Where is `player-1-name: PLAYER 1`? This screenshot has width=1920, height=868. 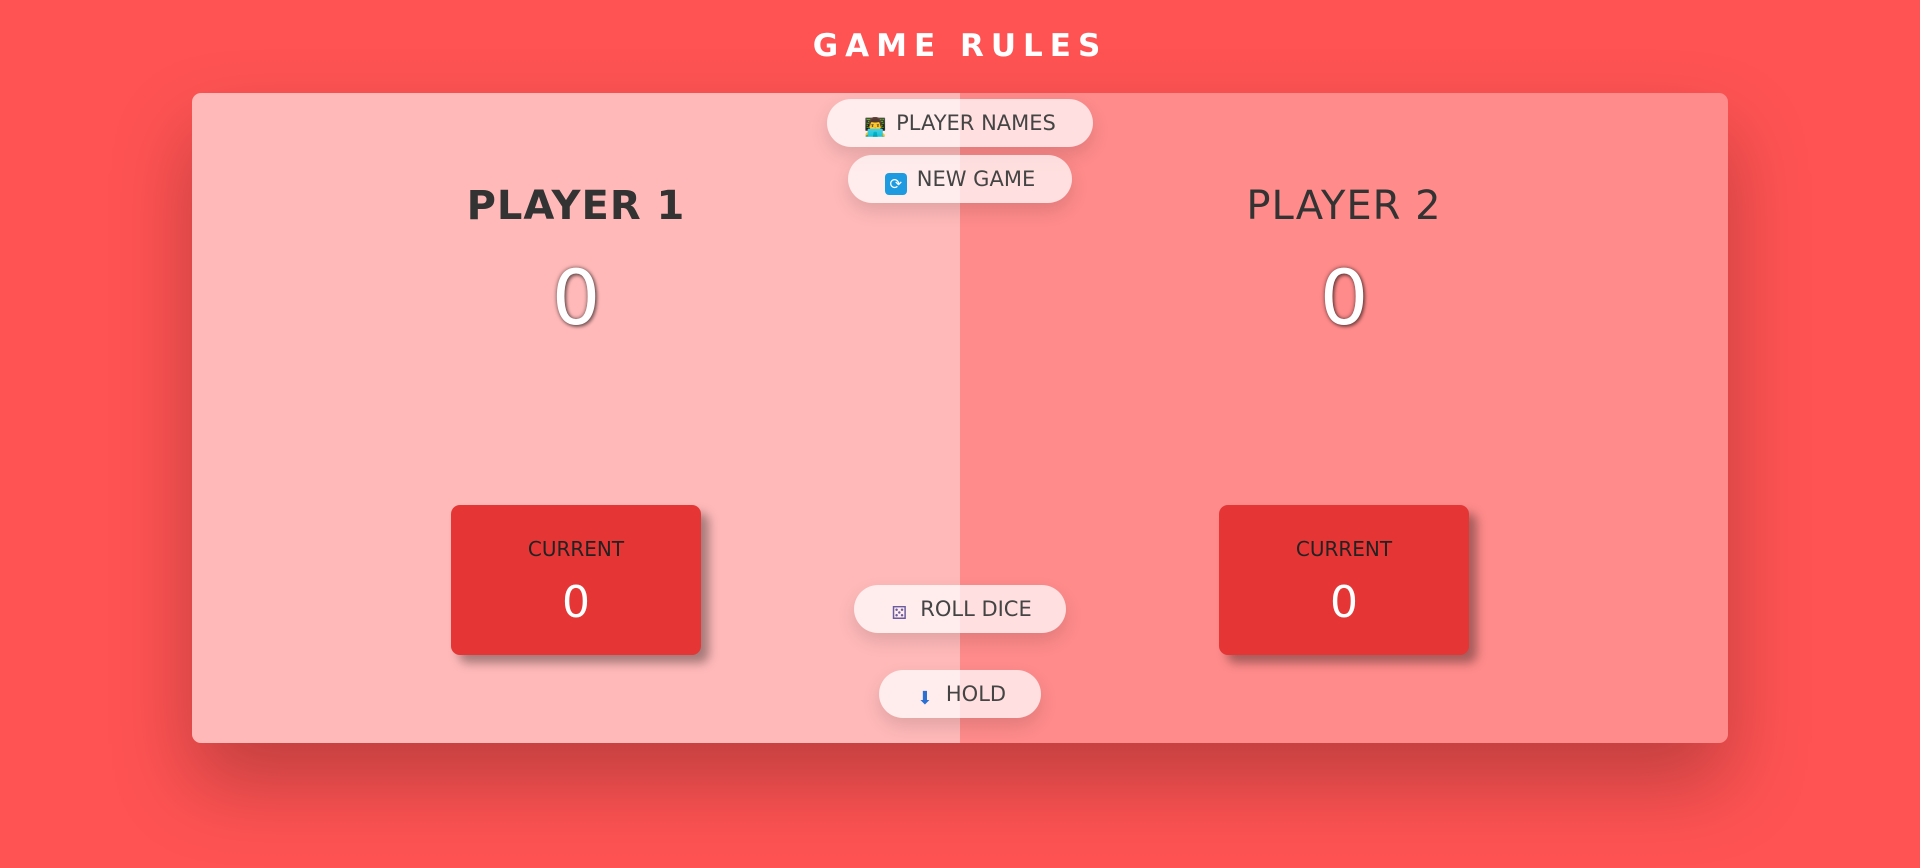
player-1-name: PLAYER 1 is located at coordinates (576, 206).